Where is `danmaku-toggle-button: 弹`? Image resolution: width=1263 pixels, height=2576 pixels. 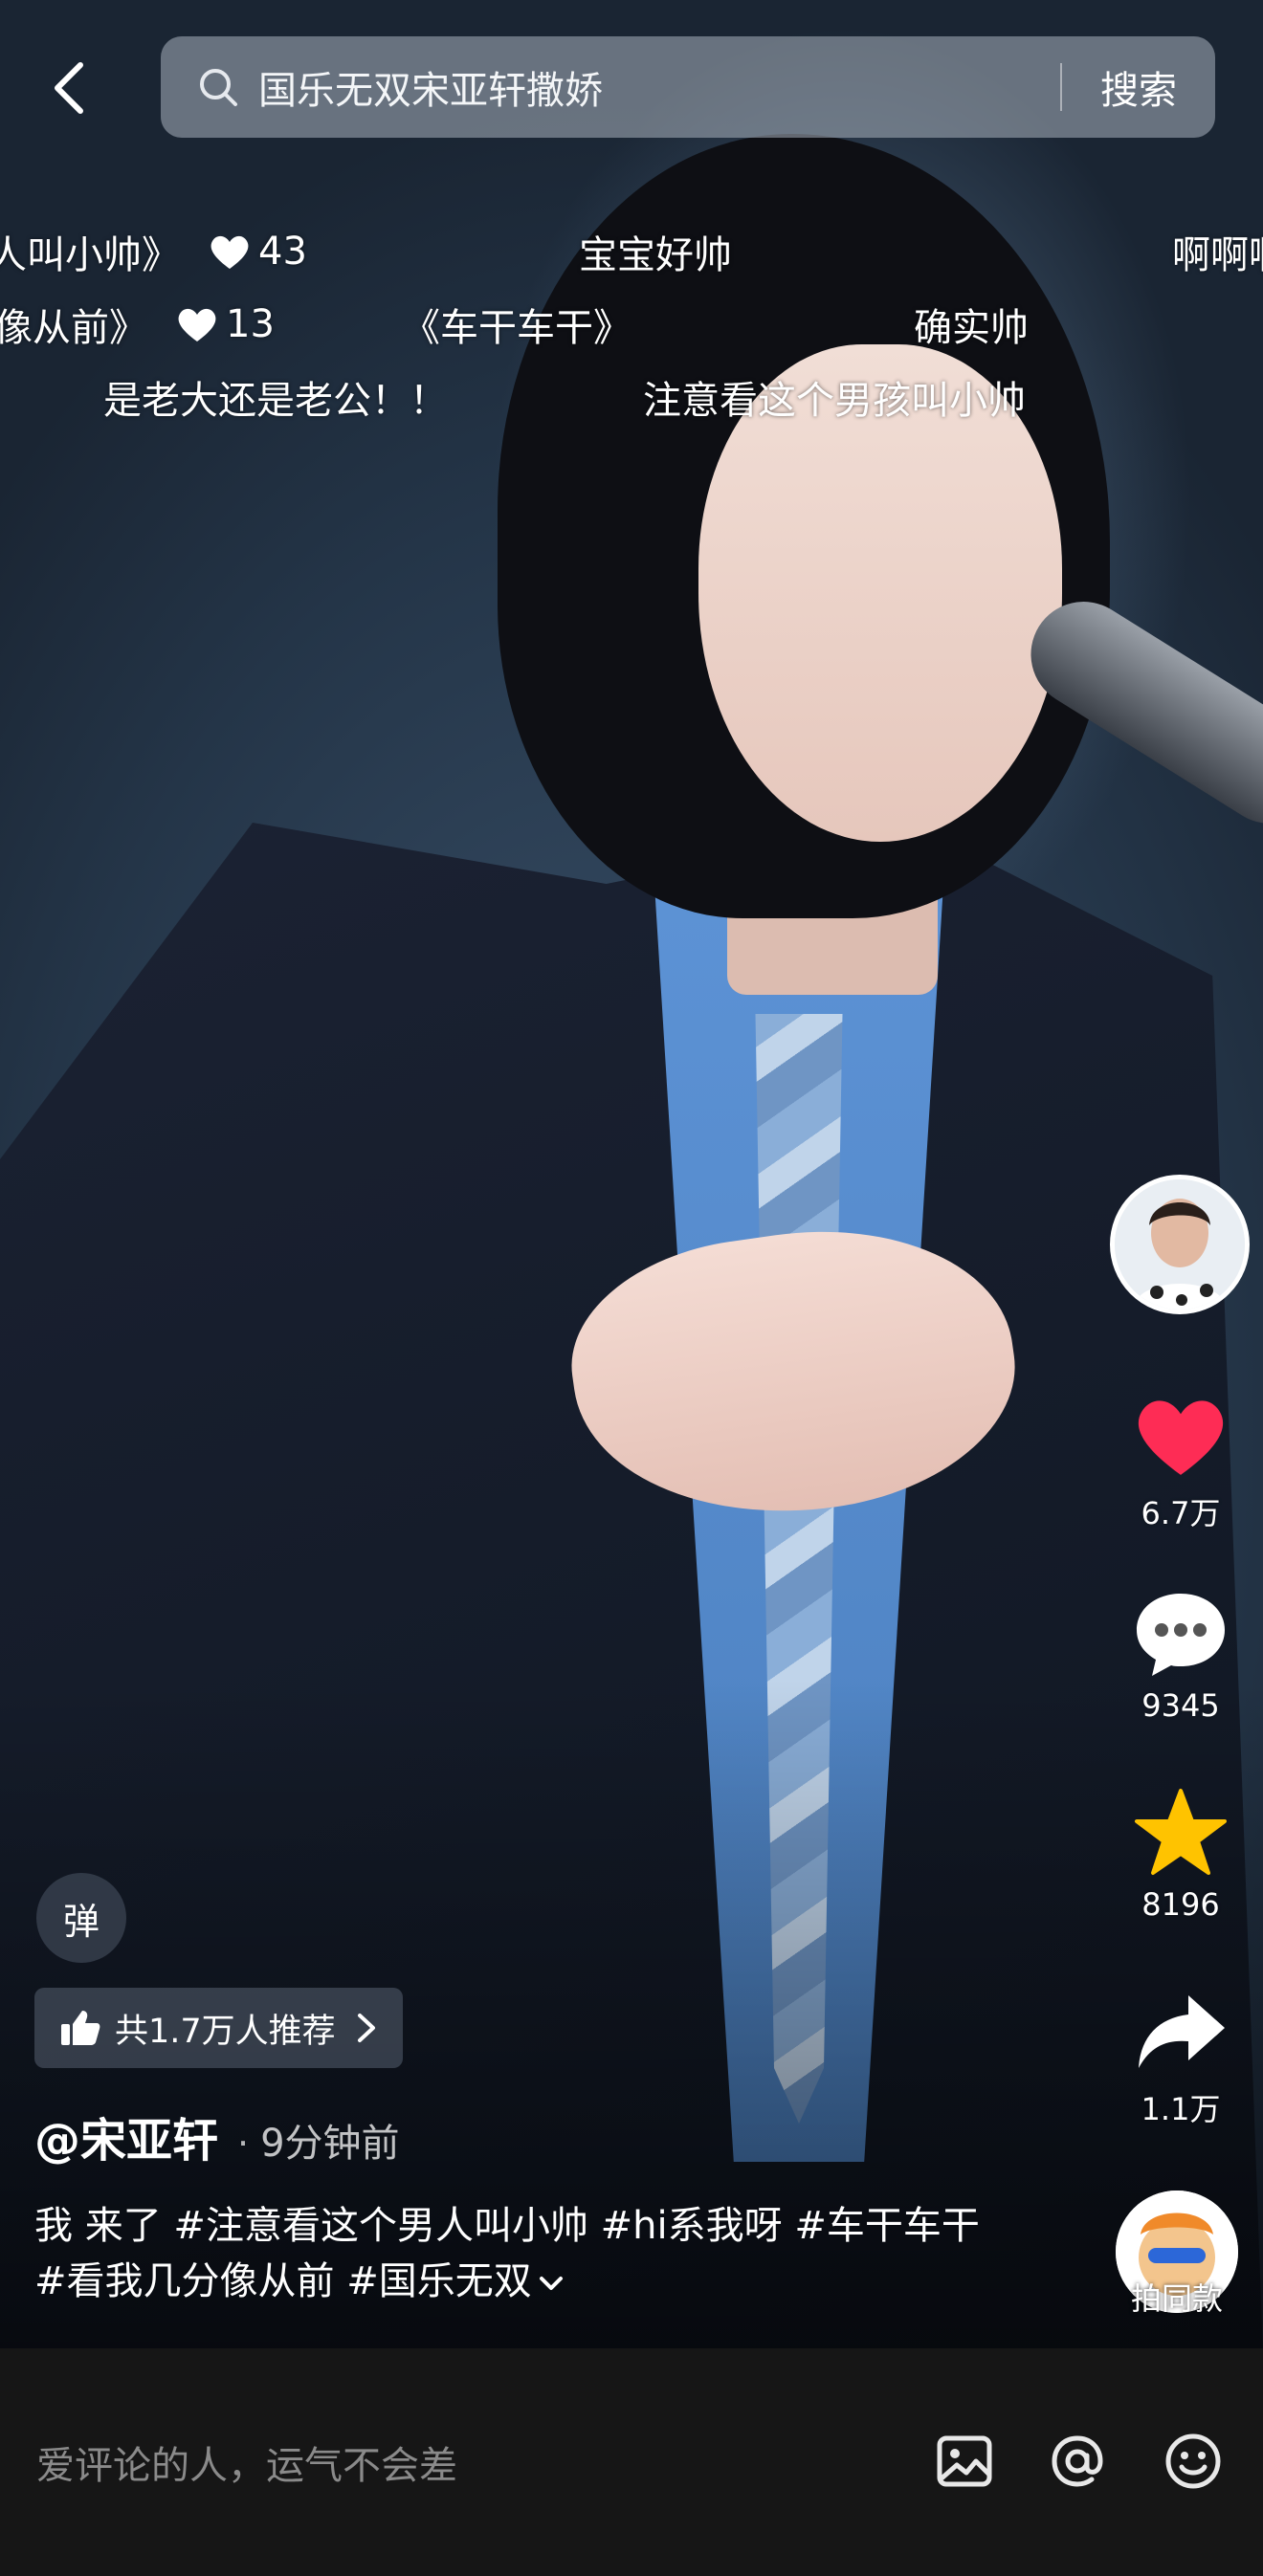 danmaku-toggle-button: 弹 is located at coordinates (81, 1918).